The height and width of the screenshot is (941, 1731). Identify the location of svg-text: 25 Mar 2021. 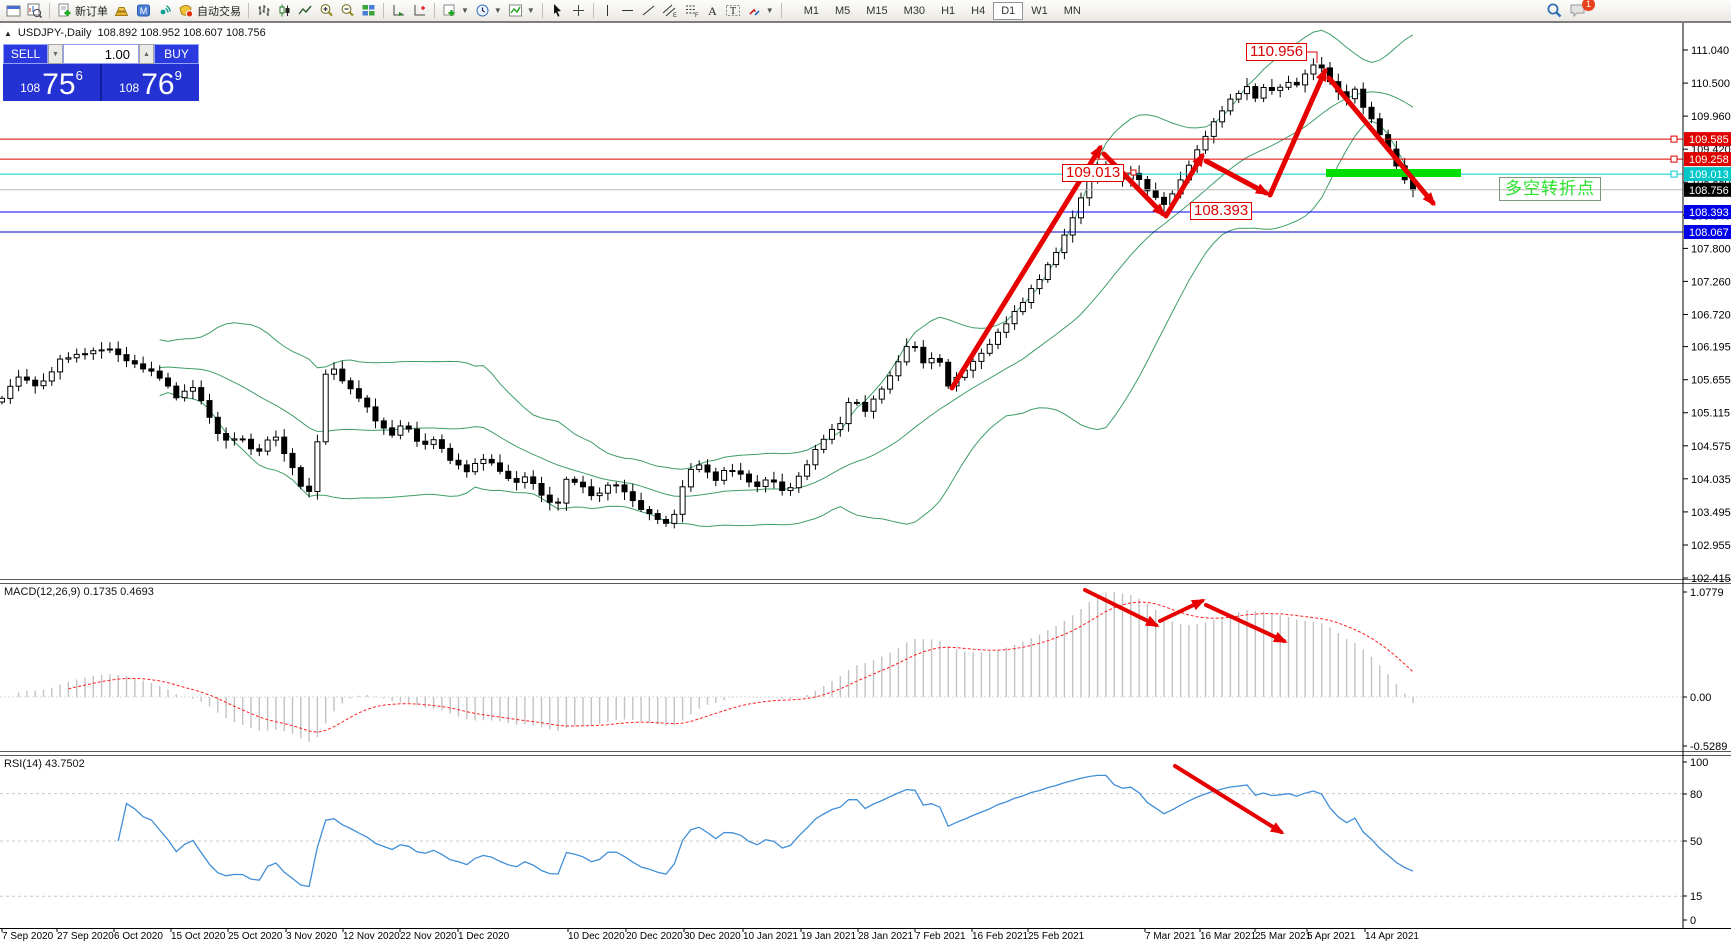
(1283, 936).